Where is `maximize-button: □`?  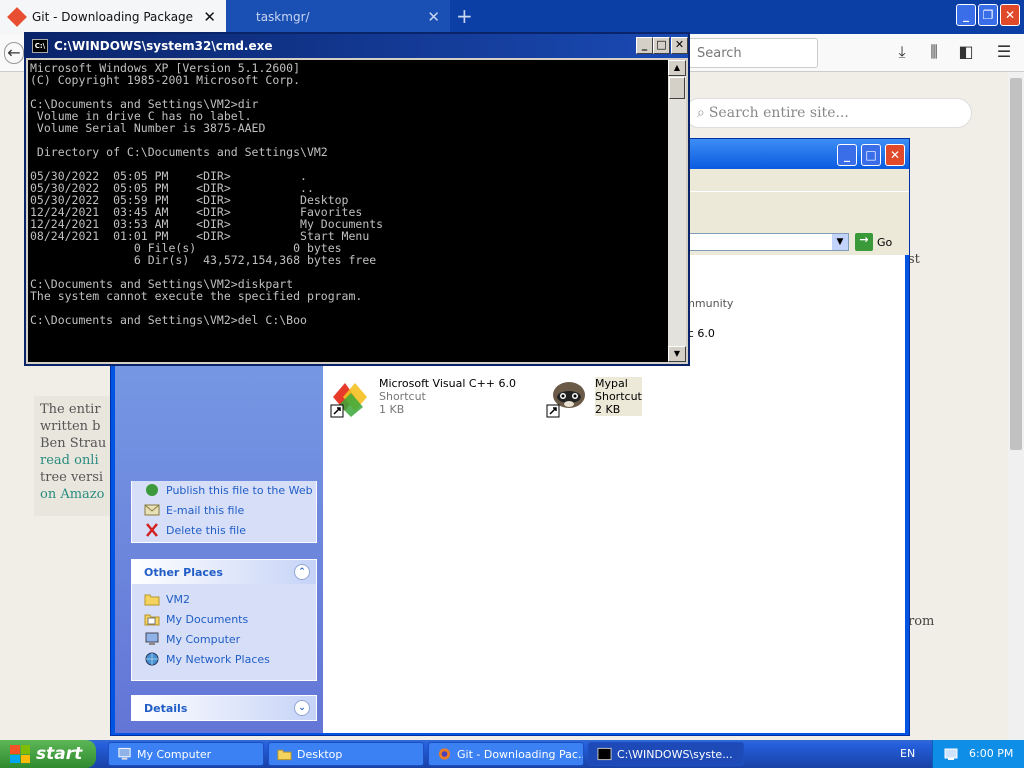
maximize-button: □ is located at coordinates (871, 155).